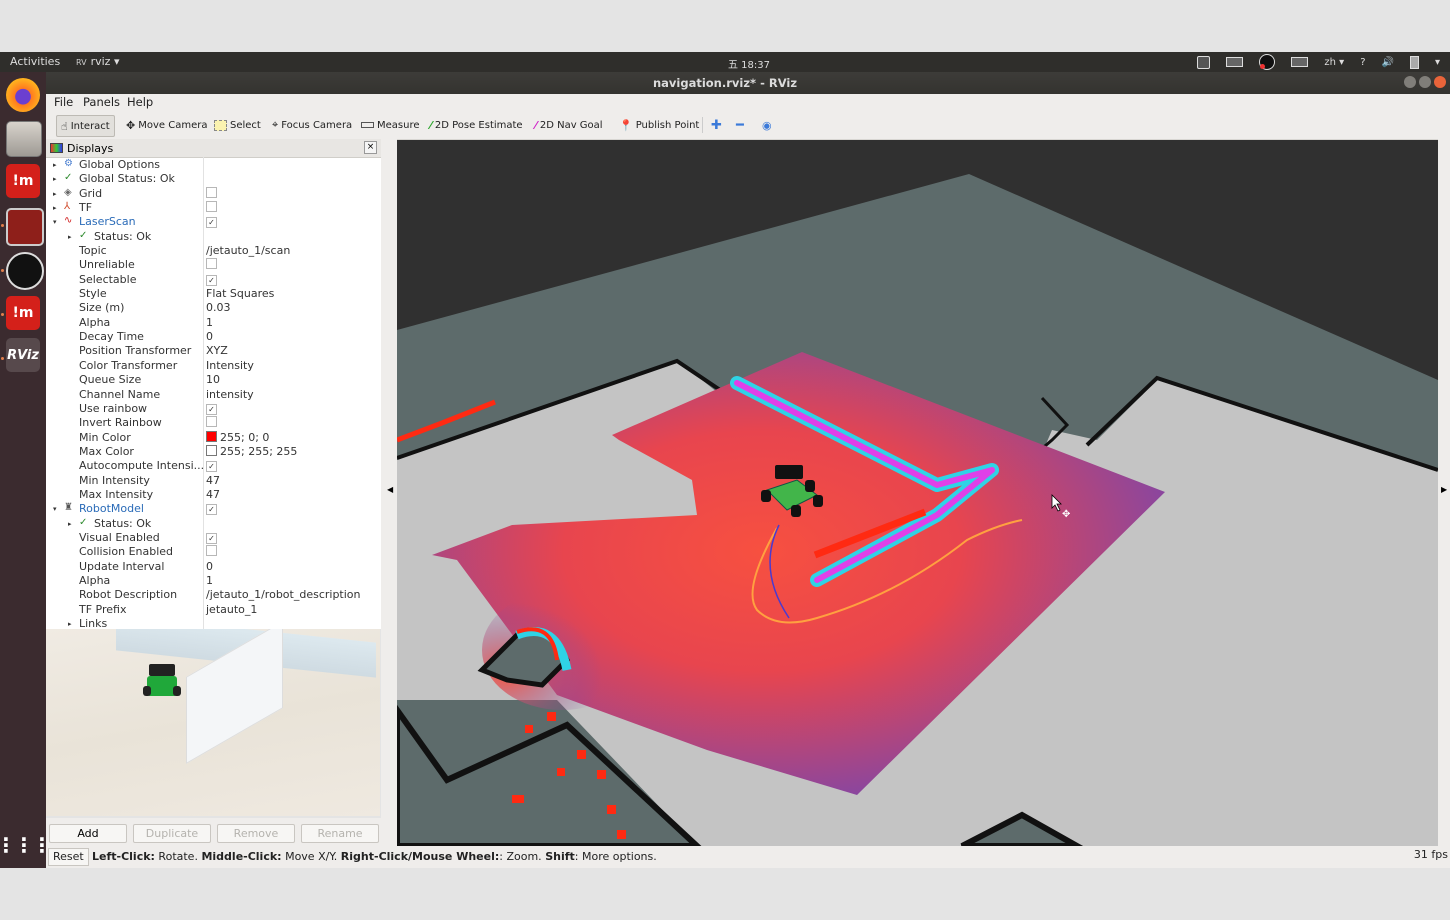 The height and width of the screenshot is (920, 1450). What do you see at coordinates (283, 594) in the screenshot?
I see `row-value: /jetauto_1/robot_description` at bounding box center [283, 594].